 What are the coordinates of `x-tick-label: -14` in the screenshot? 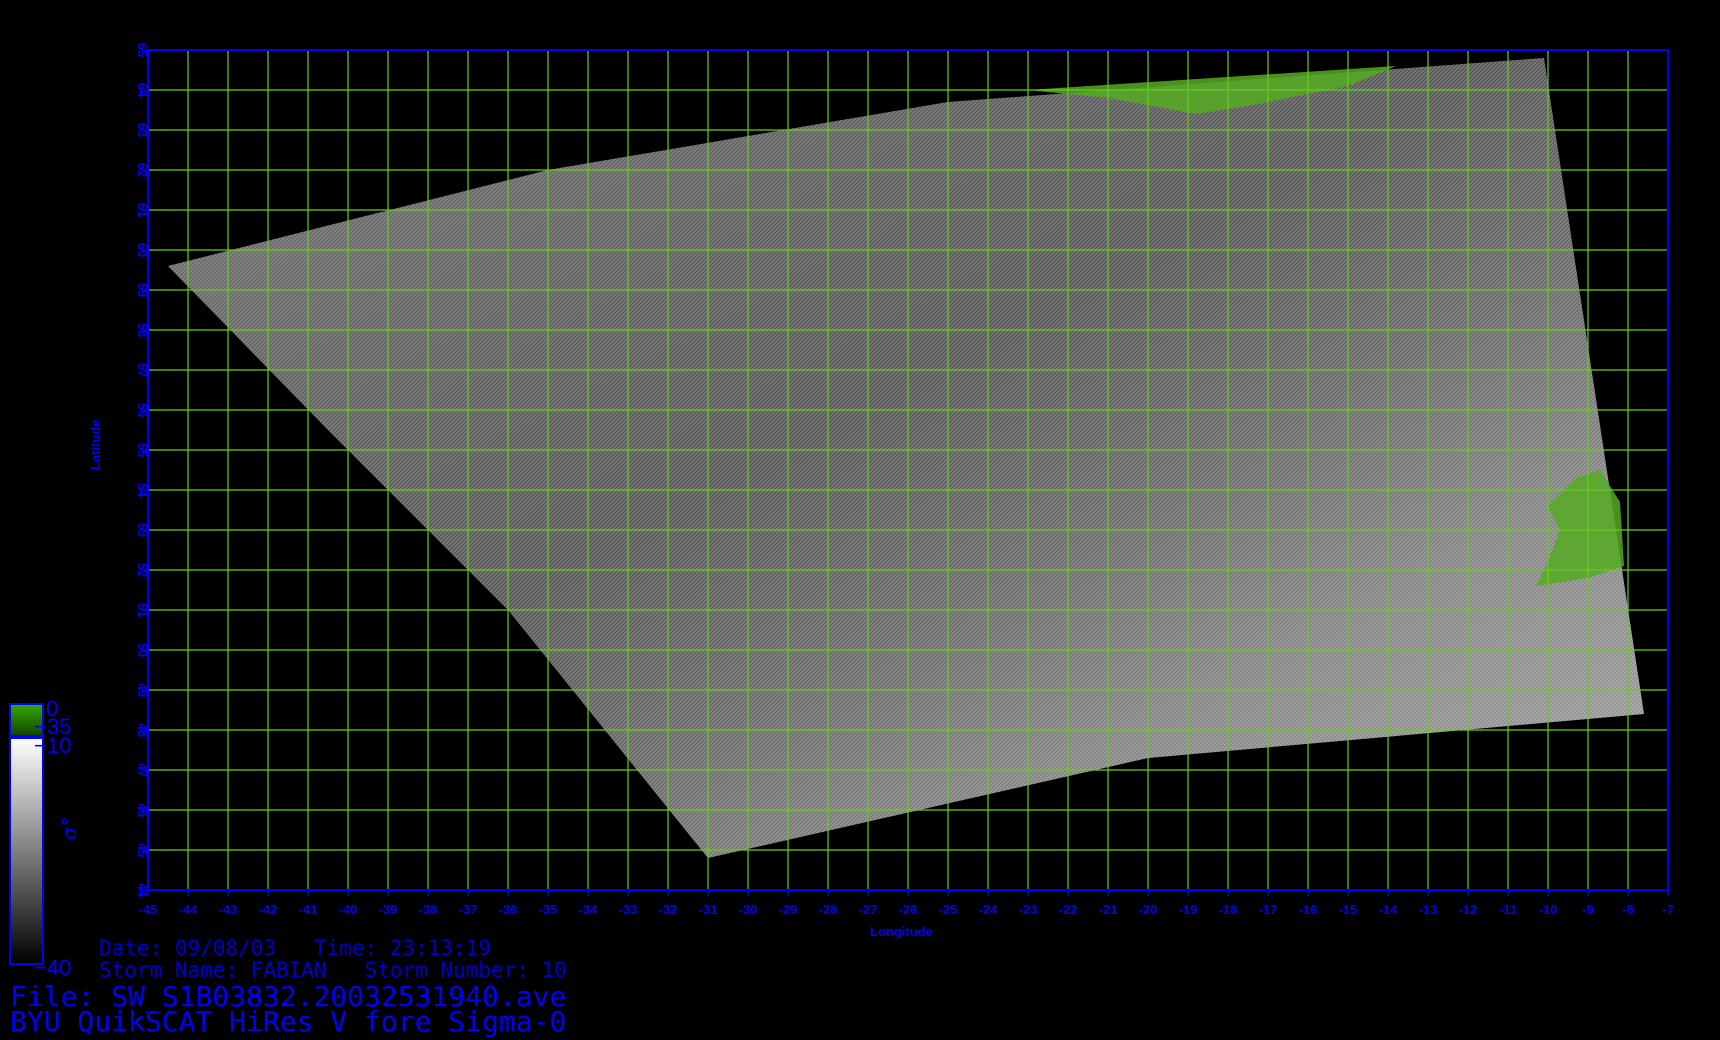 It's located at (1389, 909).